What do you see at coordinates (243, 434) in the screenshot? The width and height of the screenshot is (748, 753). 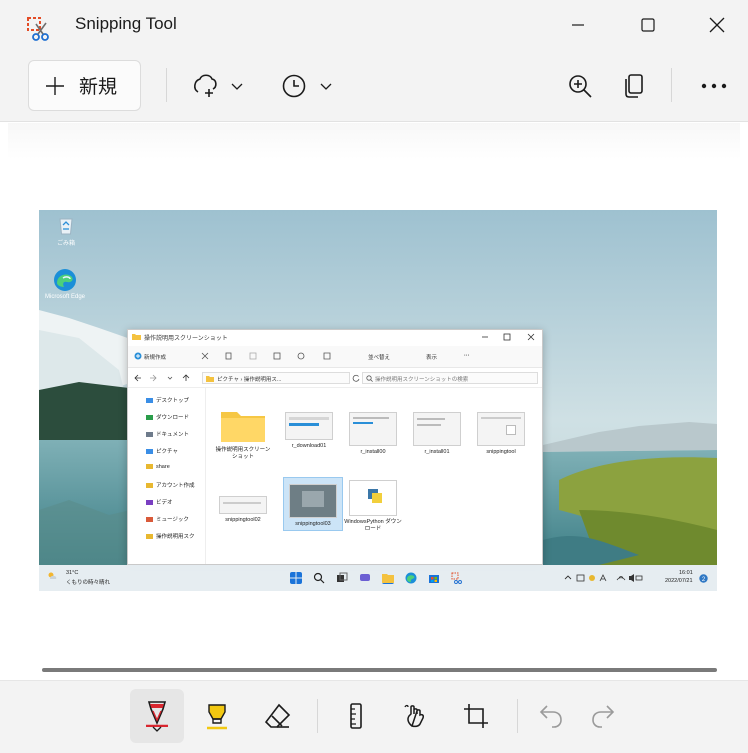 I see `file-item: 操作説明用スクリーンショット` at bounding box center [243, 434].